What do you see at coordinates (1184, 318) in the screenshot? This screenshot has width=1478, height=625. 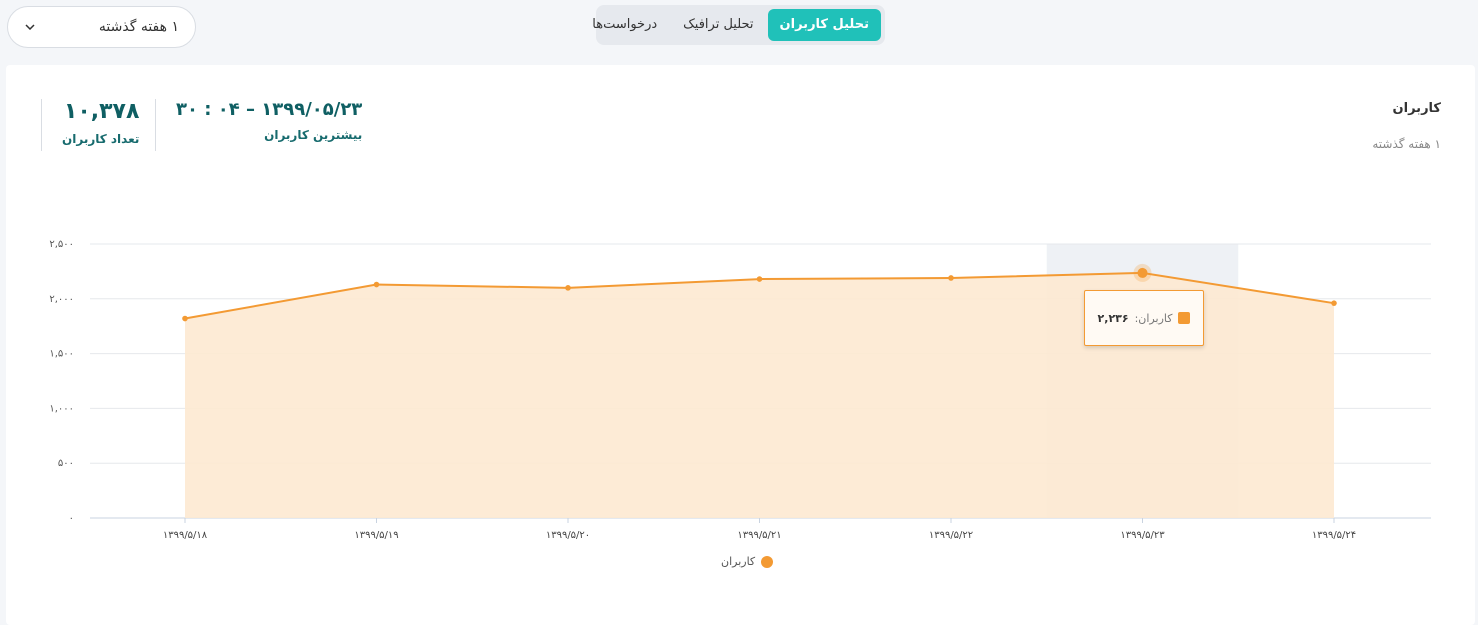 I see `tooltip-swatch` at bounding box center [1184, 318].